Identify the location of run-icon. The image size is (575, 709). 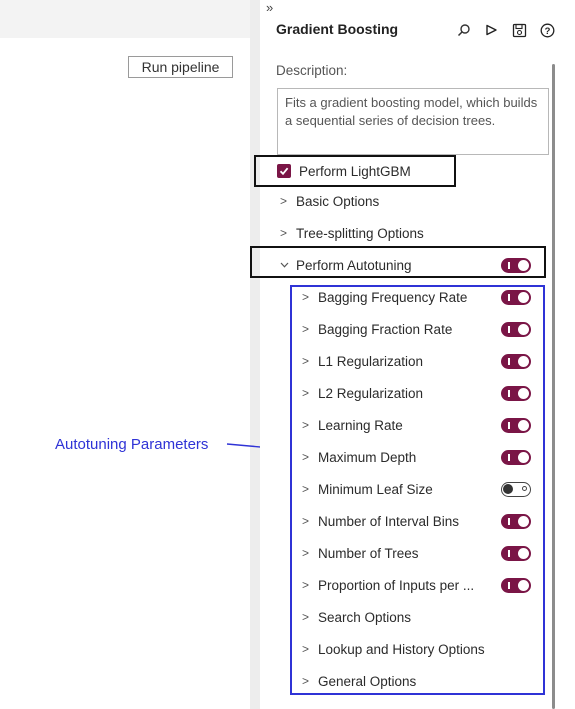
(491, 30).